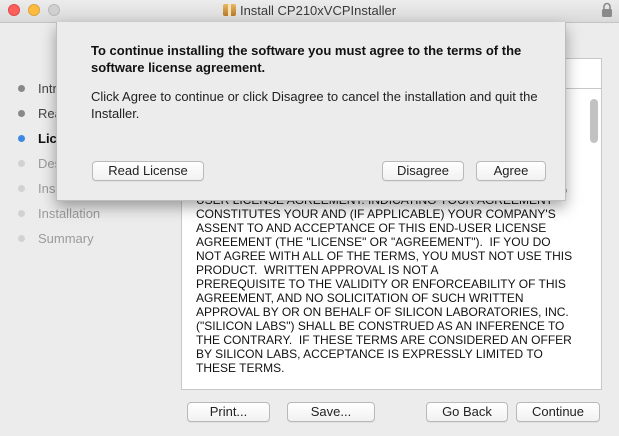 The height and width of the screenshot is (436, 619). I want to click on step-summary: Summary, so click(98, 239).